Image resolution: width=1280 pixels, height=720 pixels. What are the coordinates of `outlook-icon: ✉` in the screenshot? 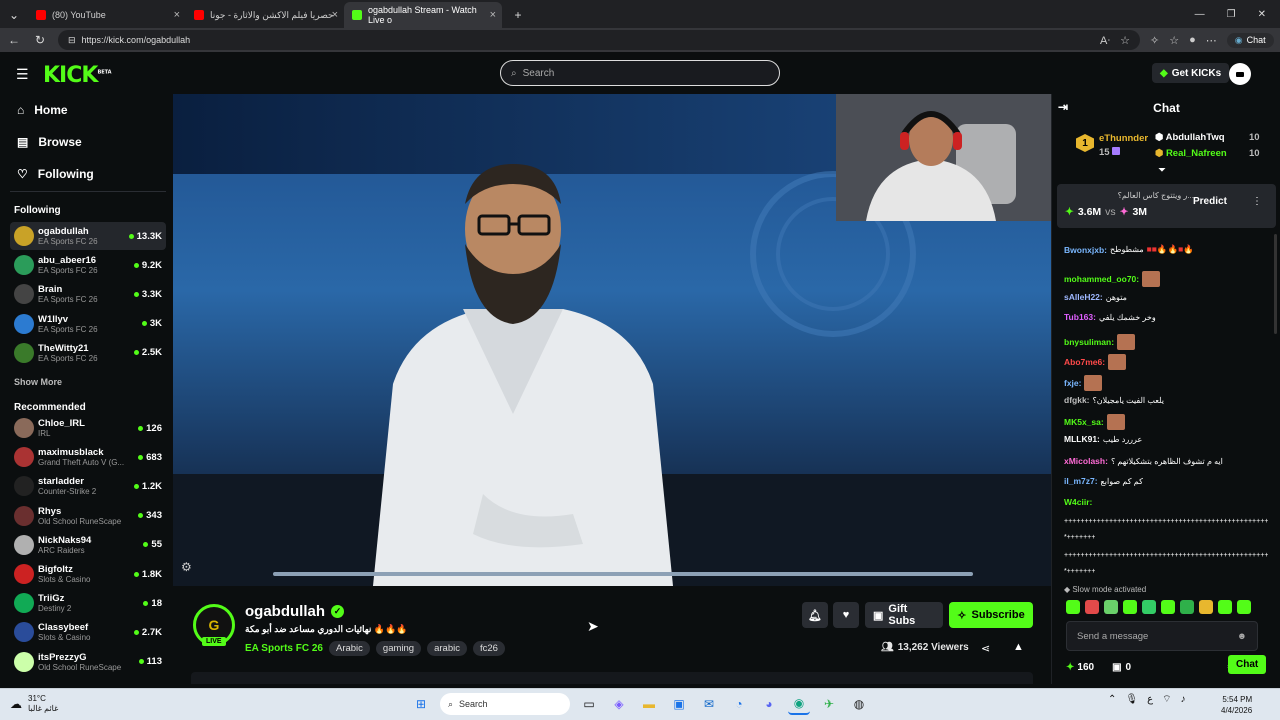 It's located at (709, 704).